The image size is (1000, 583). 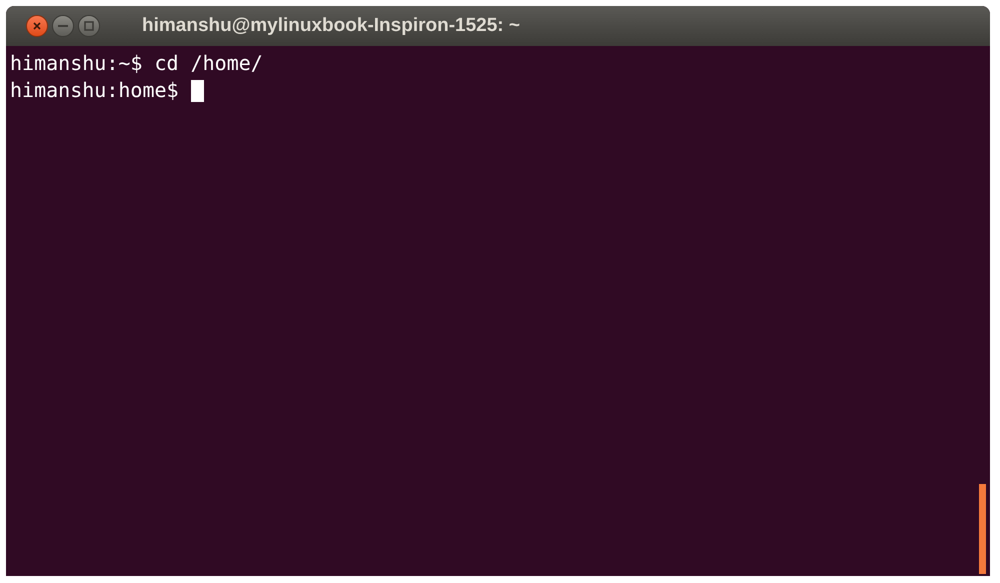 What do you see at coordinates (76, 63) in the screenshot?
I see `shell-prompt: himanshu:~$` at bounding box center [76, 63].